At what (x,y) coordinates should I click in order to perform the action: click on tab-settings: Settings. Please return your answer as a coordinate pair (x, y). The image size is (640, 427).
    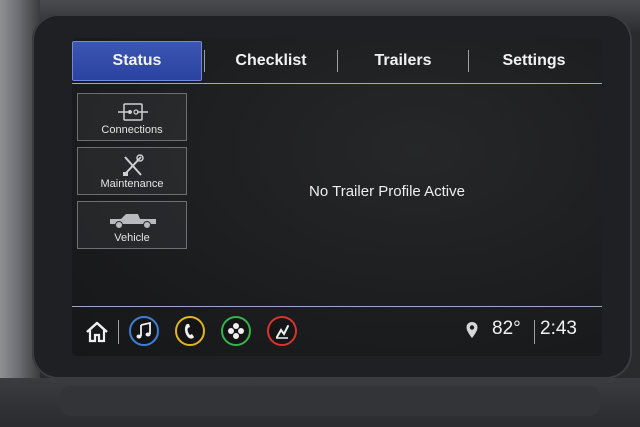
    Looking at the image, I should click on (534, 61).